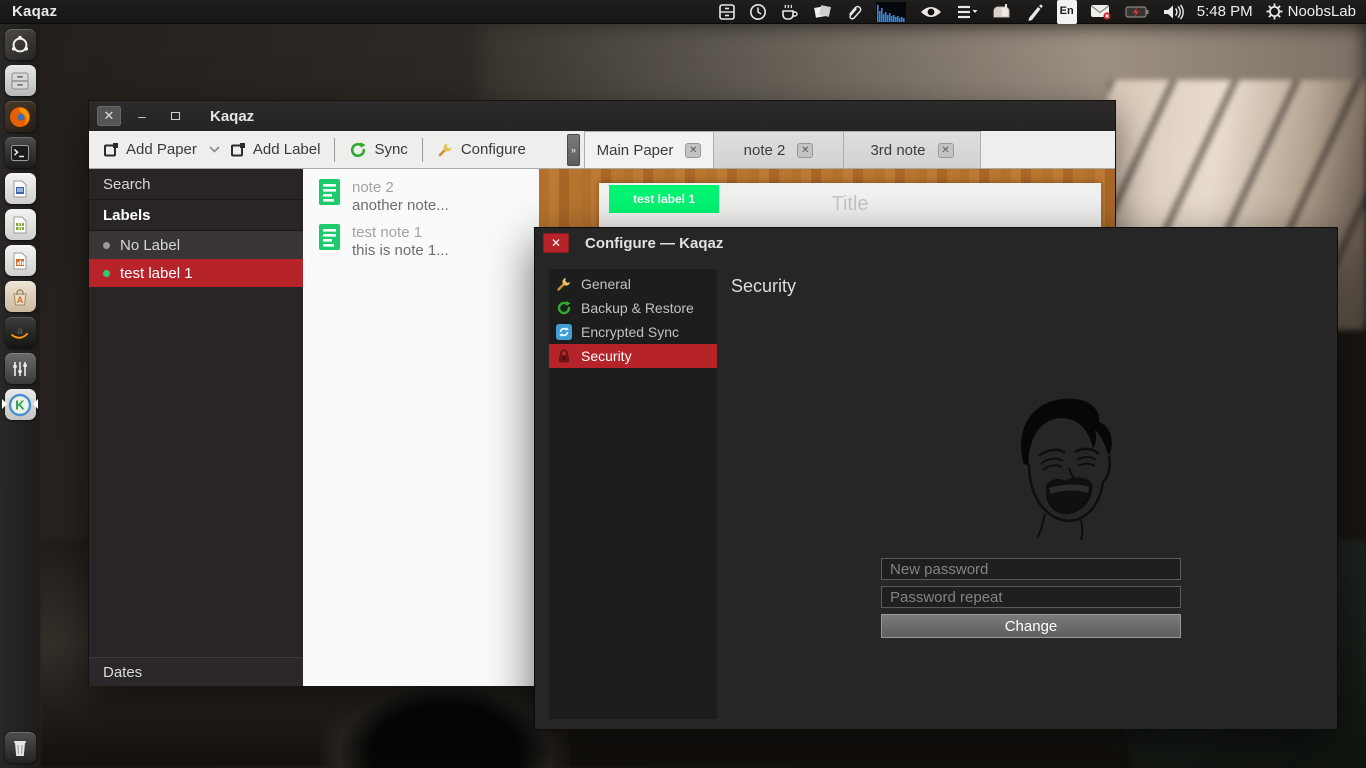 Image resolution: width=1366 pixels, height=768 pixels. What do you see at coordinates (493, 149) in the screenshot?
I see `configure-label: Configure` at bounding box center [493, 149].